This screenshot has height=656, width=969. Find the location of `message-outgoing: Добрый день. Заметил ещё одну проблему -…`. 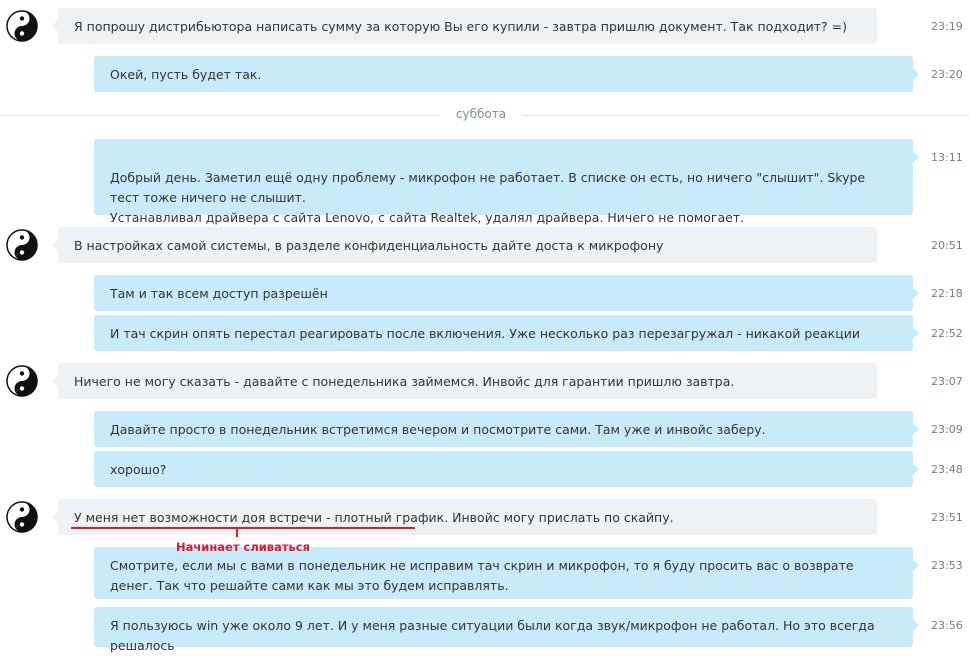

message-outgoing: Добрый день. Заметил ещё одну проблему -… is located at coordinates (506, 182).